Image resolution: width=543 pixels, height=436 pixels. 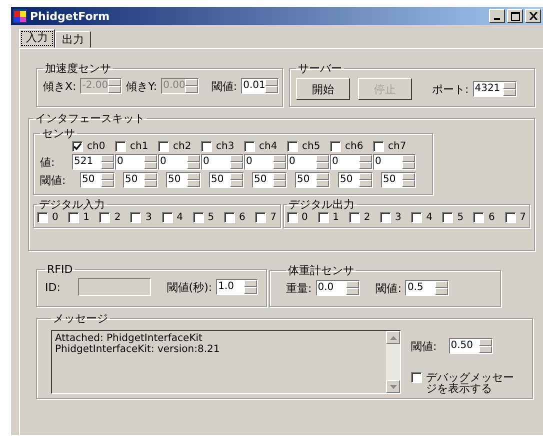 I want to click on number-spinner: 0.01, so click(x=260, y=86).